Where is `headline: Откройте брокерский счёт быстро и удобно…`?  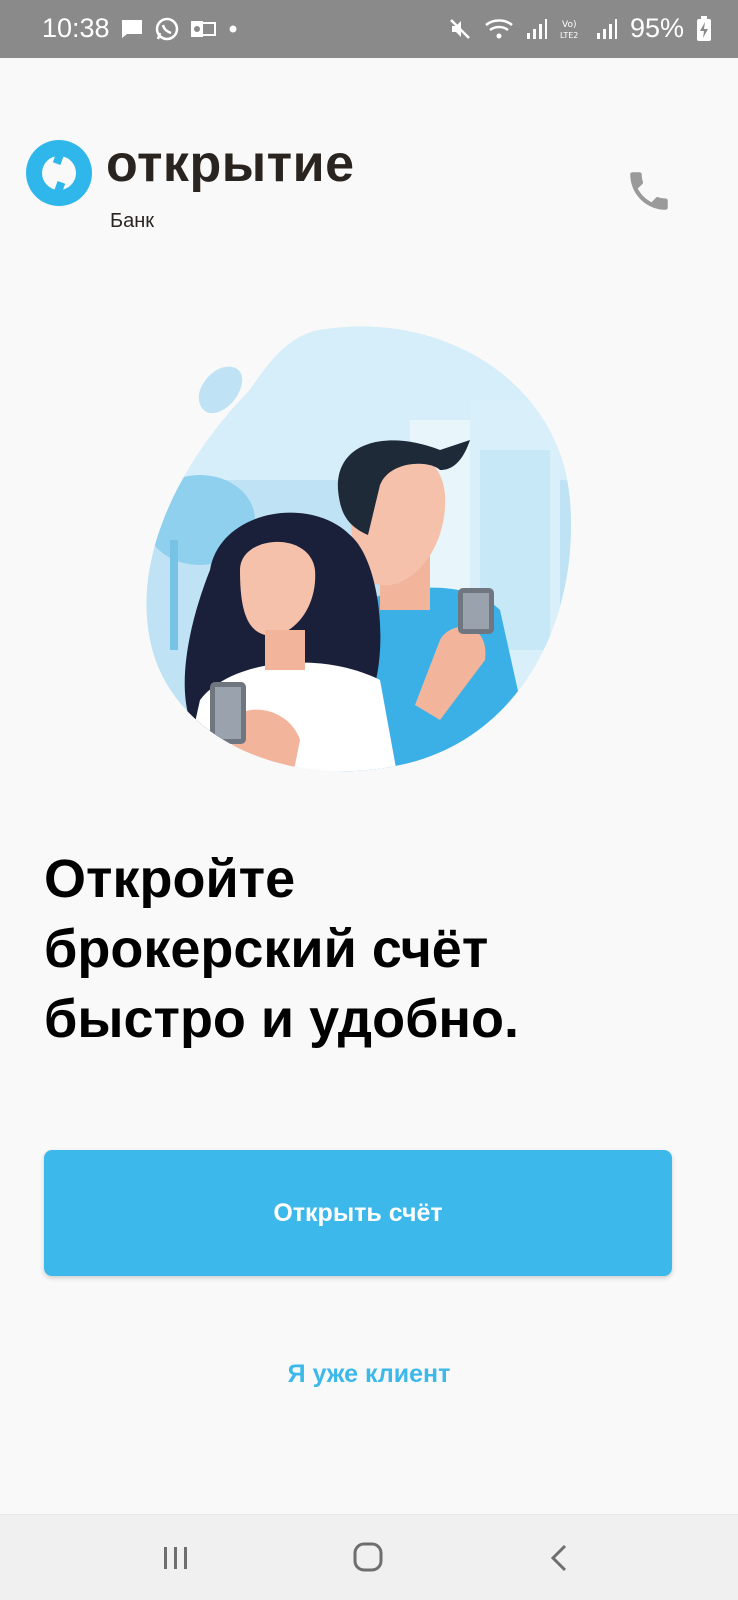 headline: Откройте брокерский счёт быстро и удобно… is located at coordinates (364, 949).